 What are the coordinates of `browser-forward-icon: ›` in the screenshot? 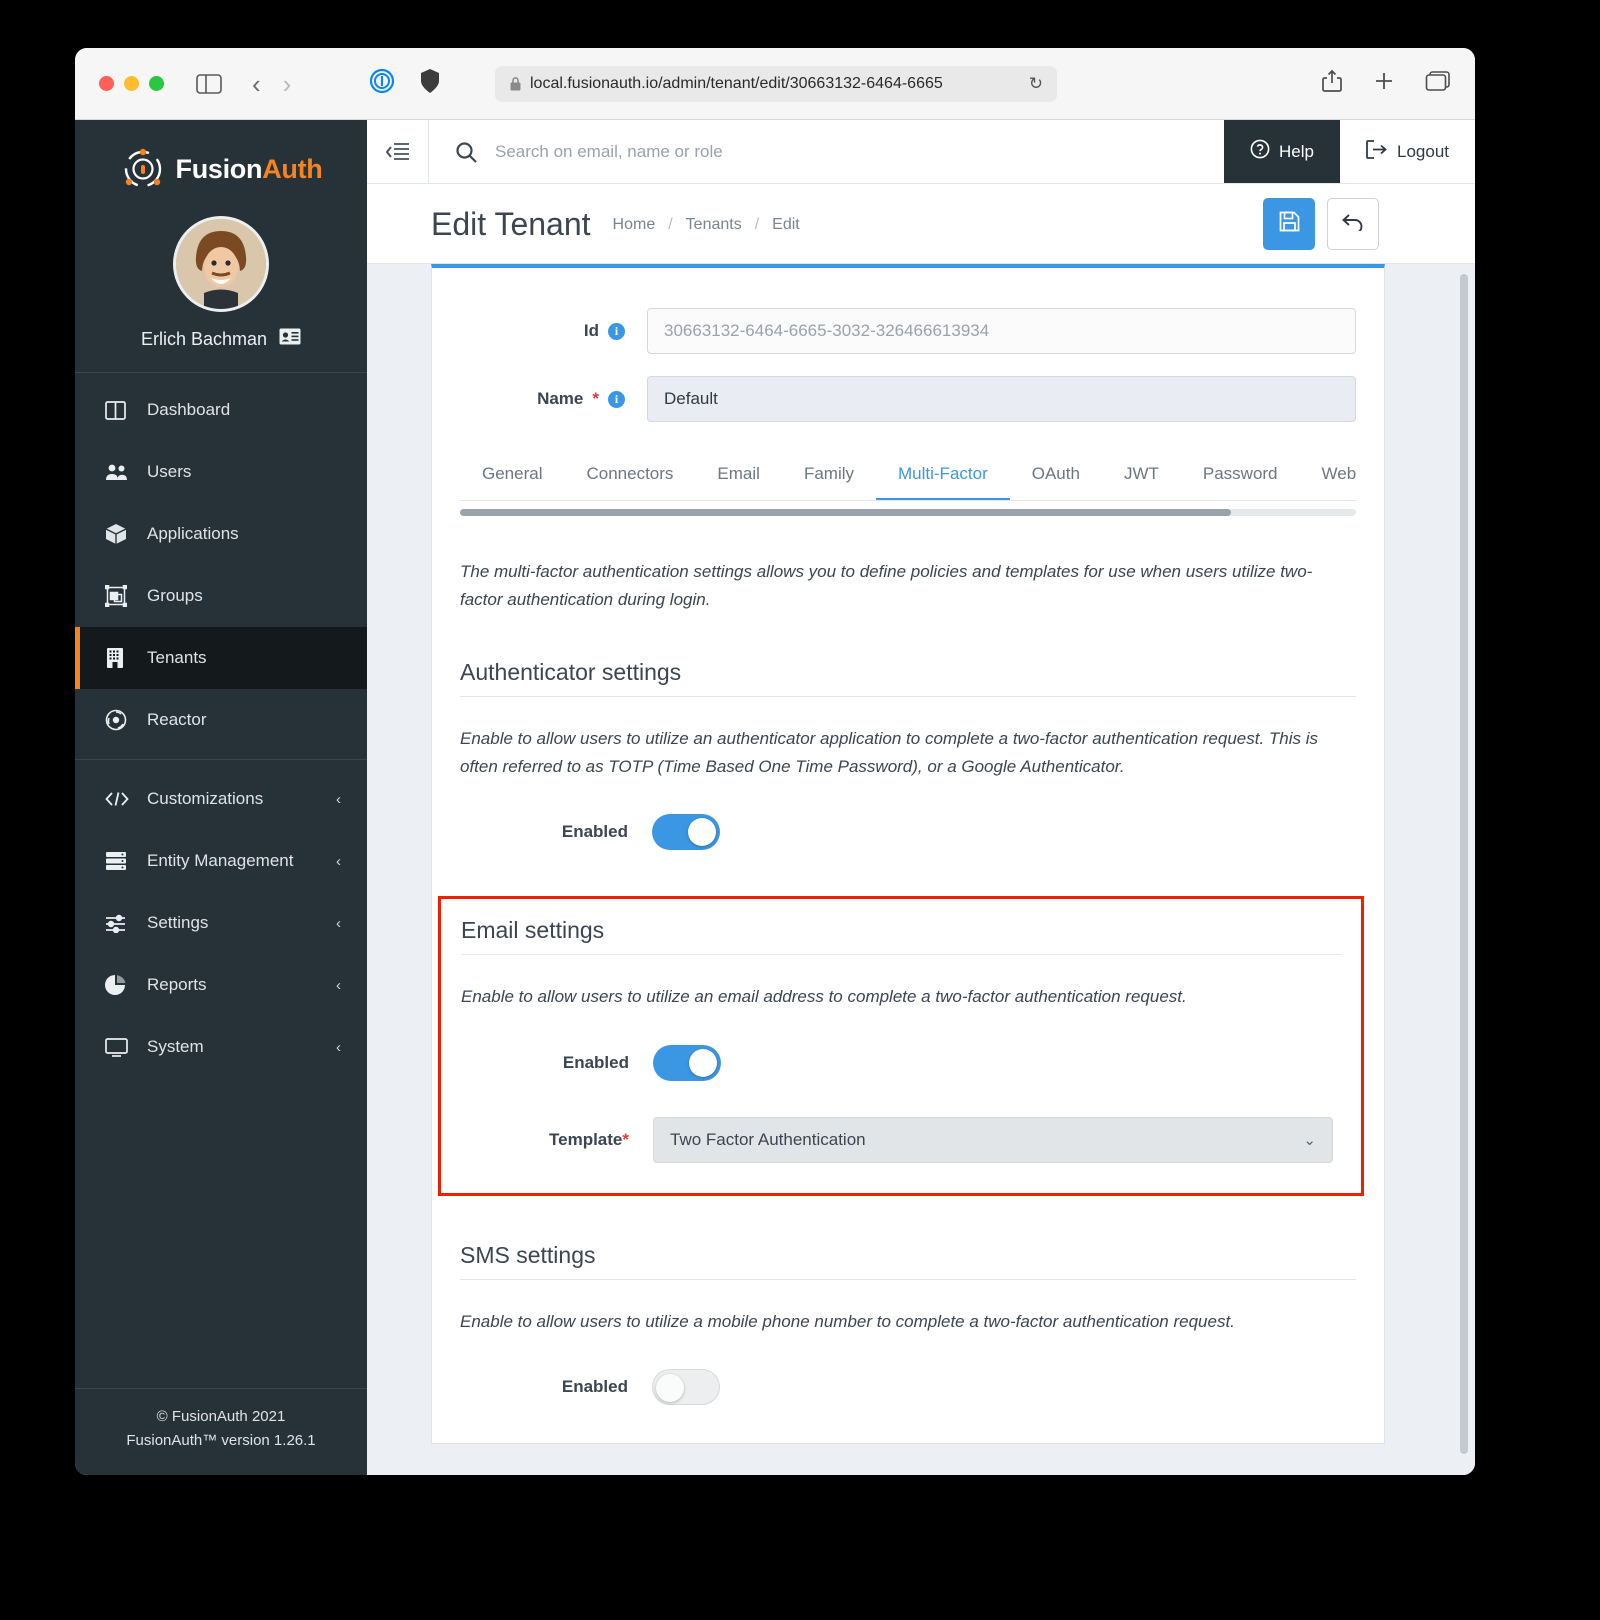 It's located at (287, 84).